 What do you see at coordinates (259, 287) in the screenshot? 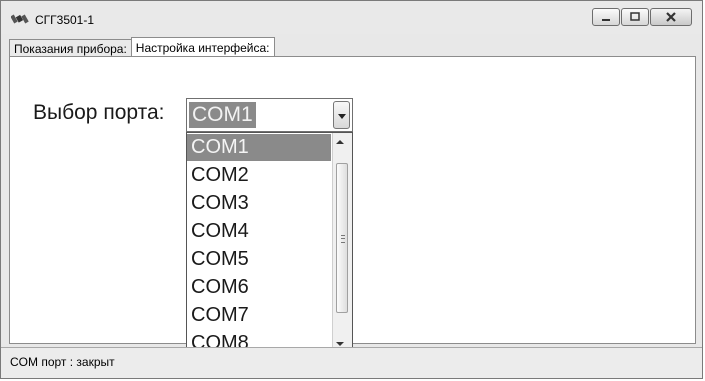
I see `list-item: COM6` at bounding box center [259, 287].